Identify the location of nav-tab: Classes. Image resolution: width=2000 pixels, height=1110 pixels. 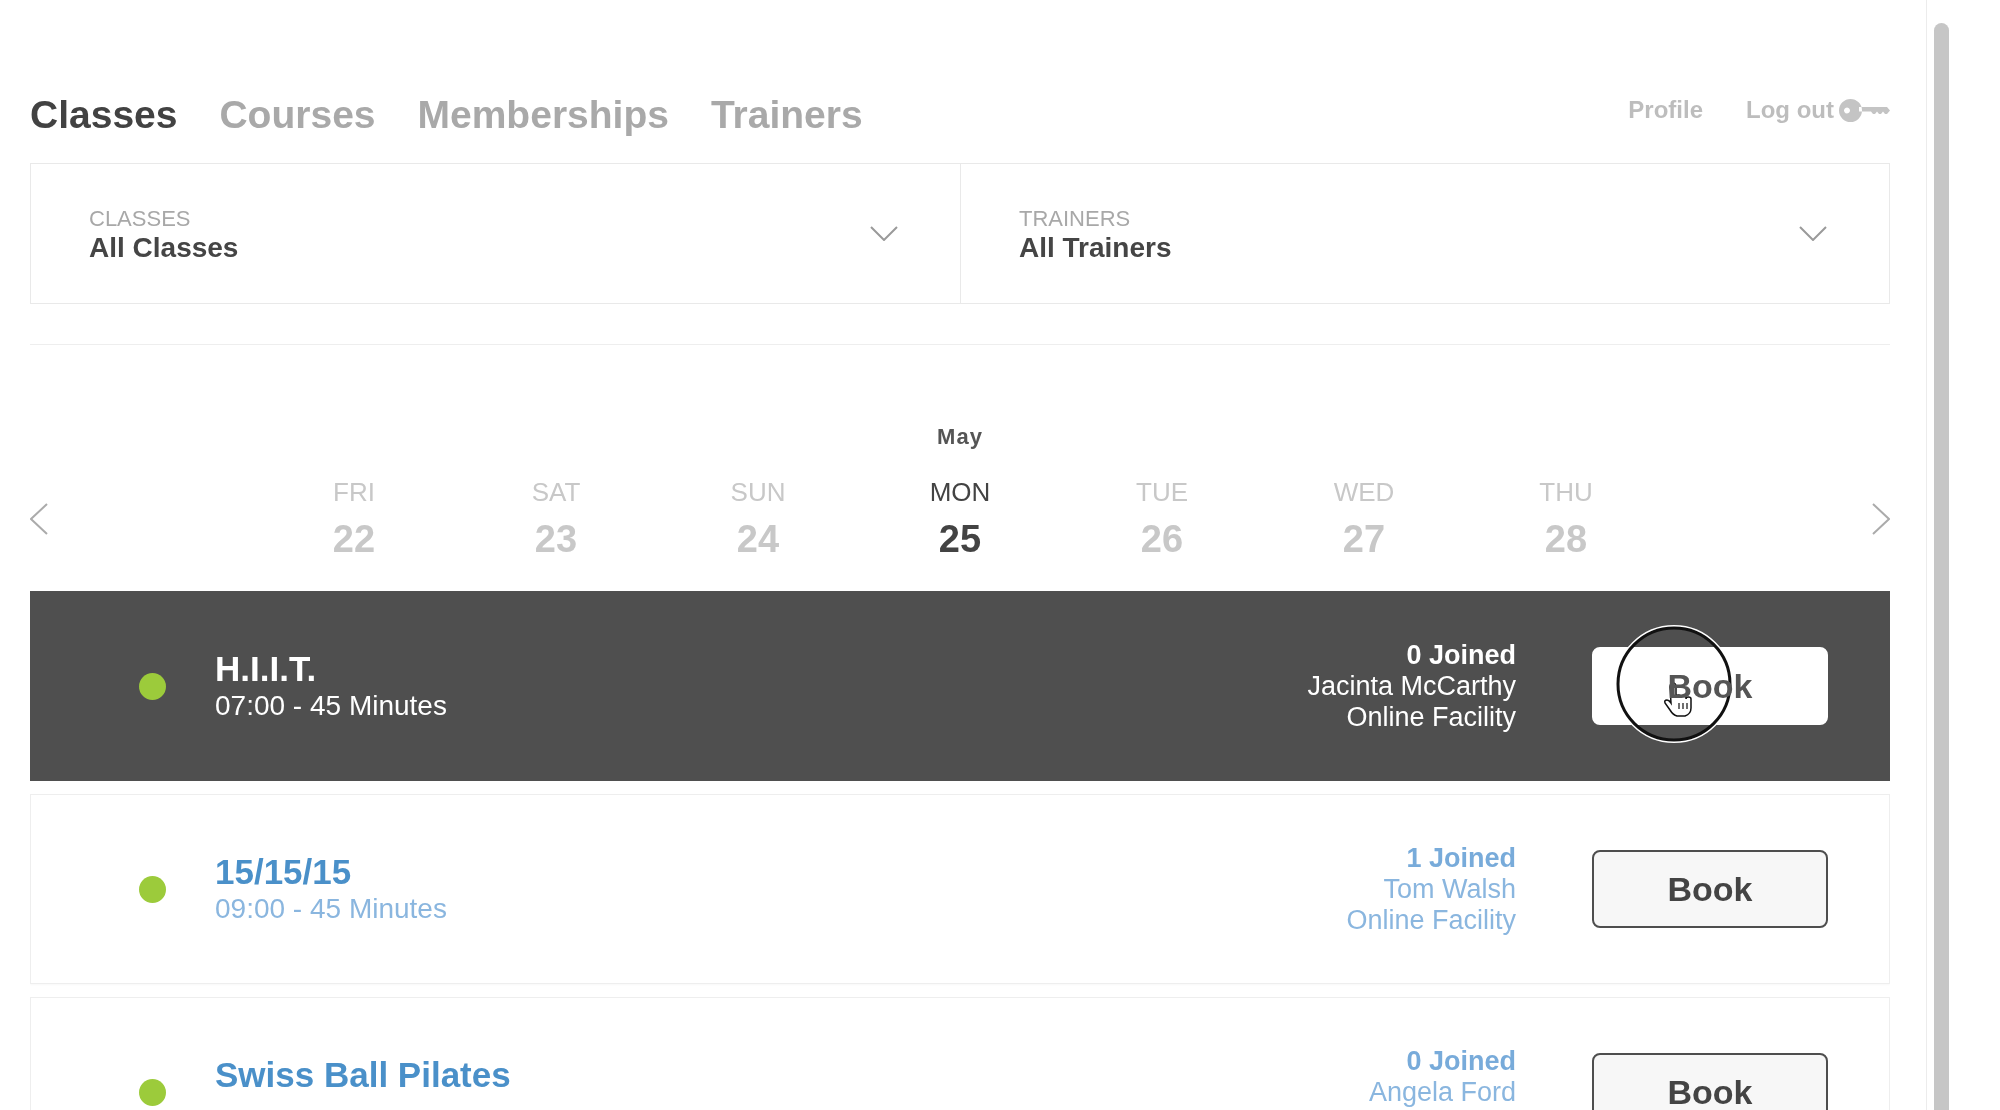
(104, 115).